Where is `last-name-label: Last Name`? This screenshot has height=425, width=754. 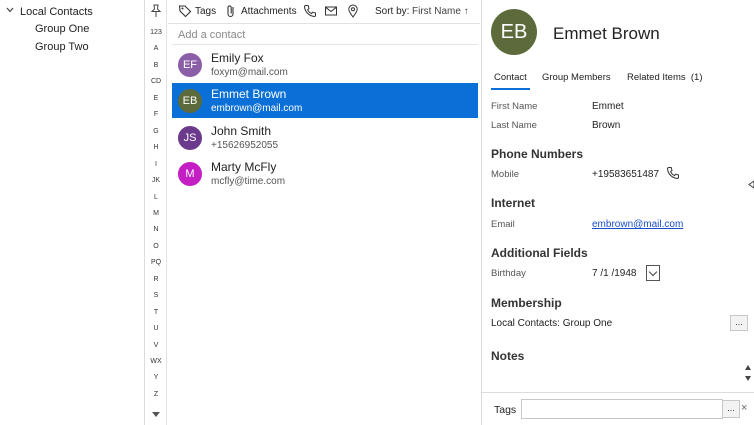
last-name-label: Last Name is located at coordinates (514, 125).